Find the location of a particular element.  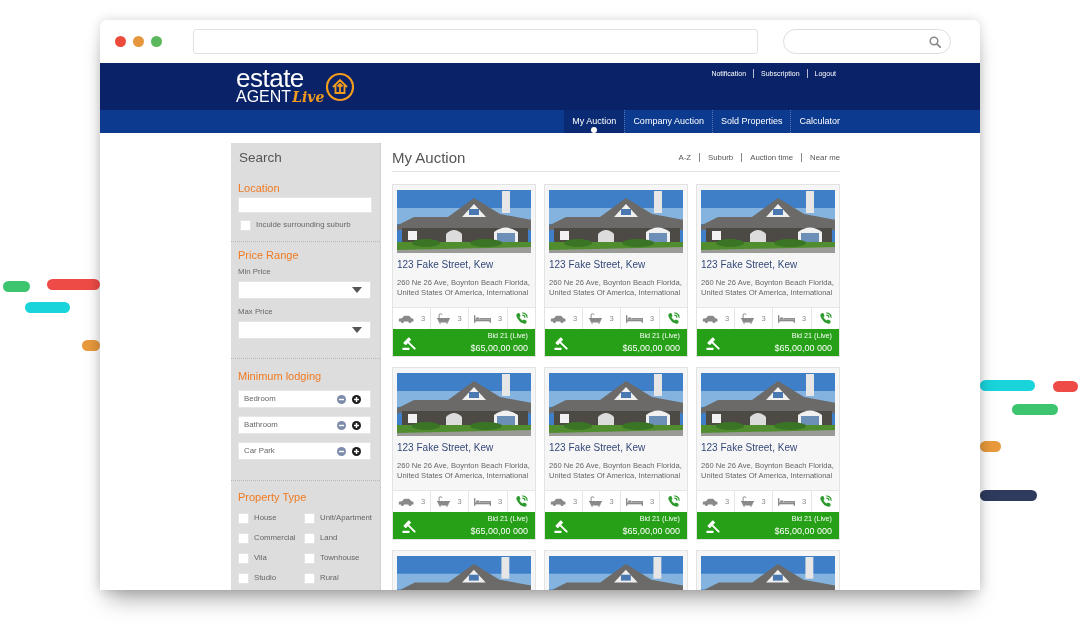

section-heading: Minimum lodging is located at coordinates (280, 376).